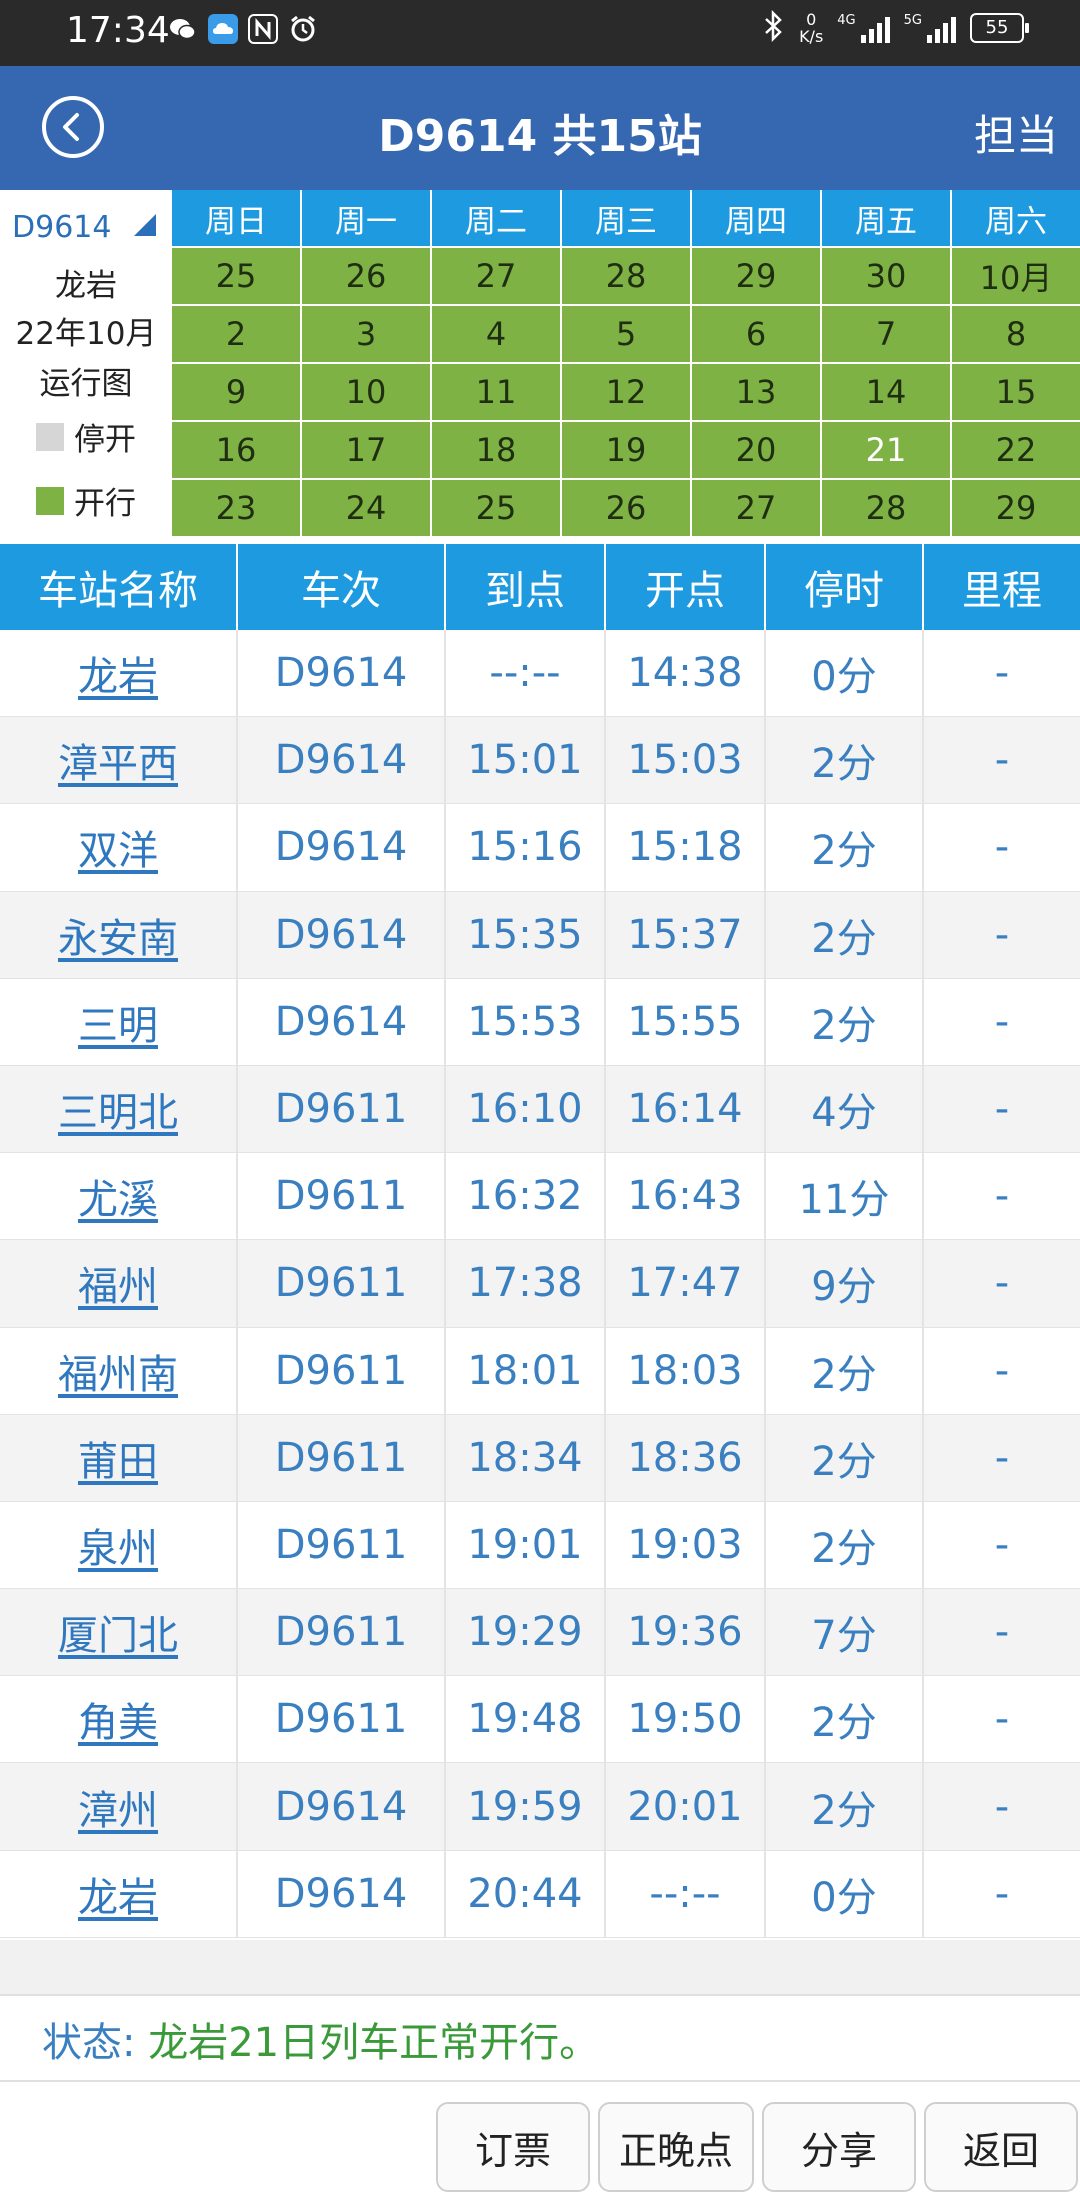  I want to click on station-link: 双洋, so click(119, 847).